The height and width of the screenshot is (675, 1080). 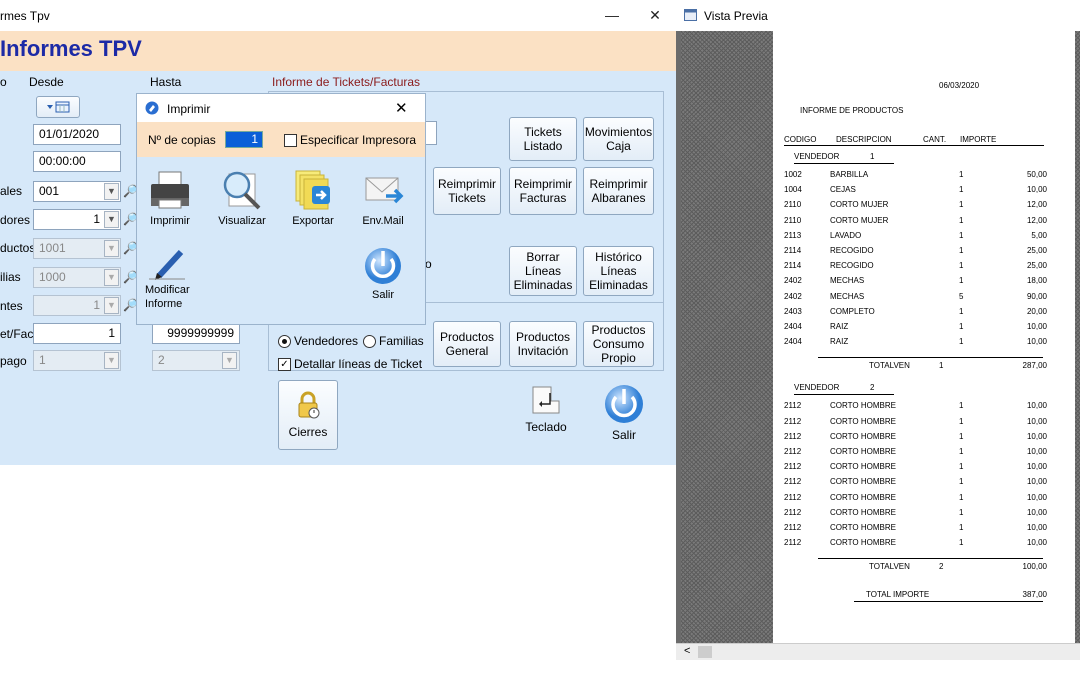 I want to click on ticket-hasta-input: 9999999999, so click(x=196, y=333).